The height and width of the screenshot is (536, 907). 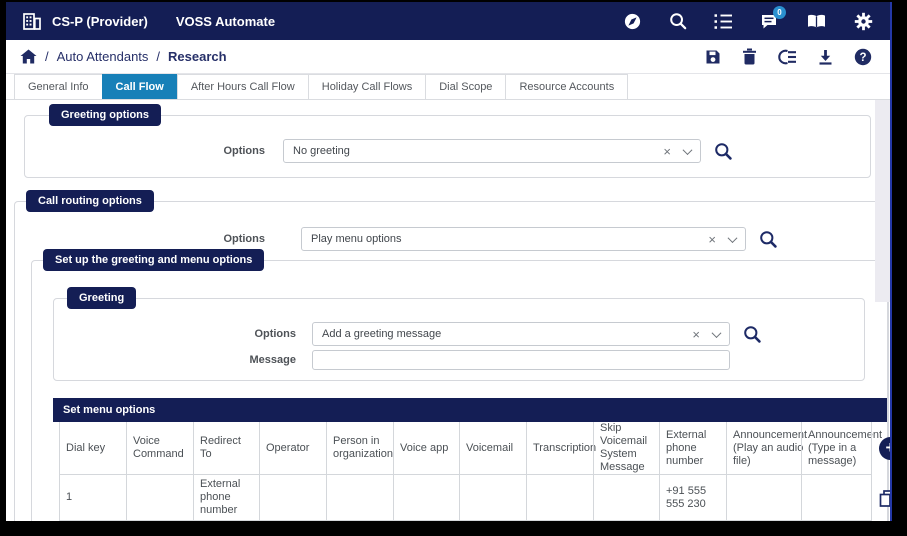 What do you see at coordinates (884, 498) in the screenshot?
I see `copy-row-icon` at bounding box center [884, 498].